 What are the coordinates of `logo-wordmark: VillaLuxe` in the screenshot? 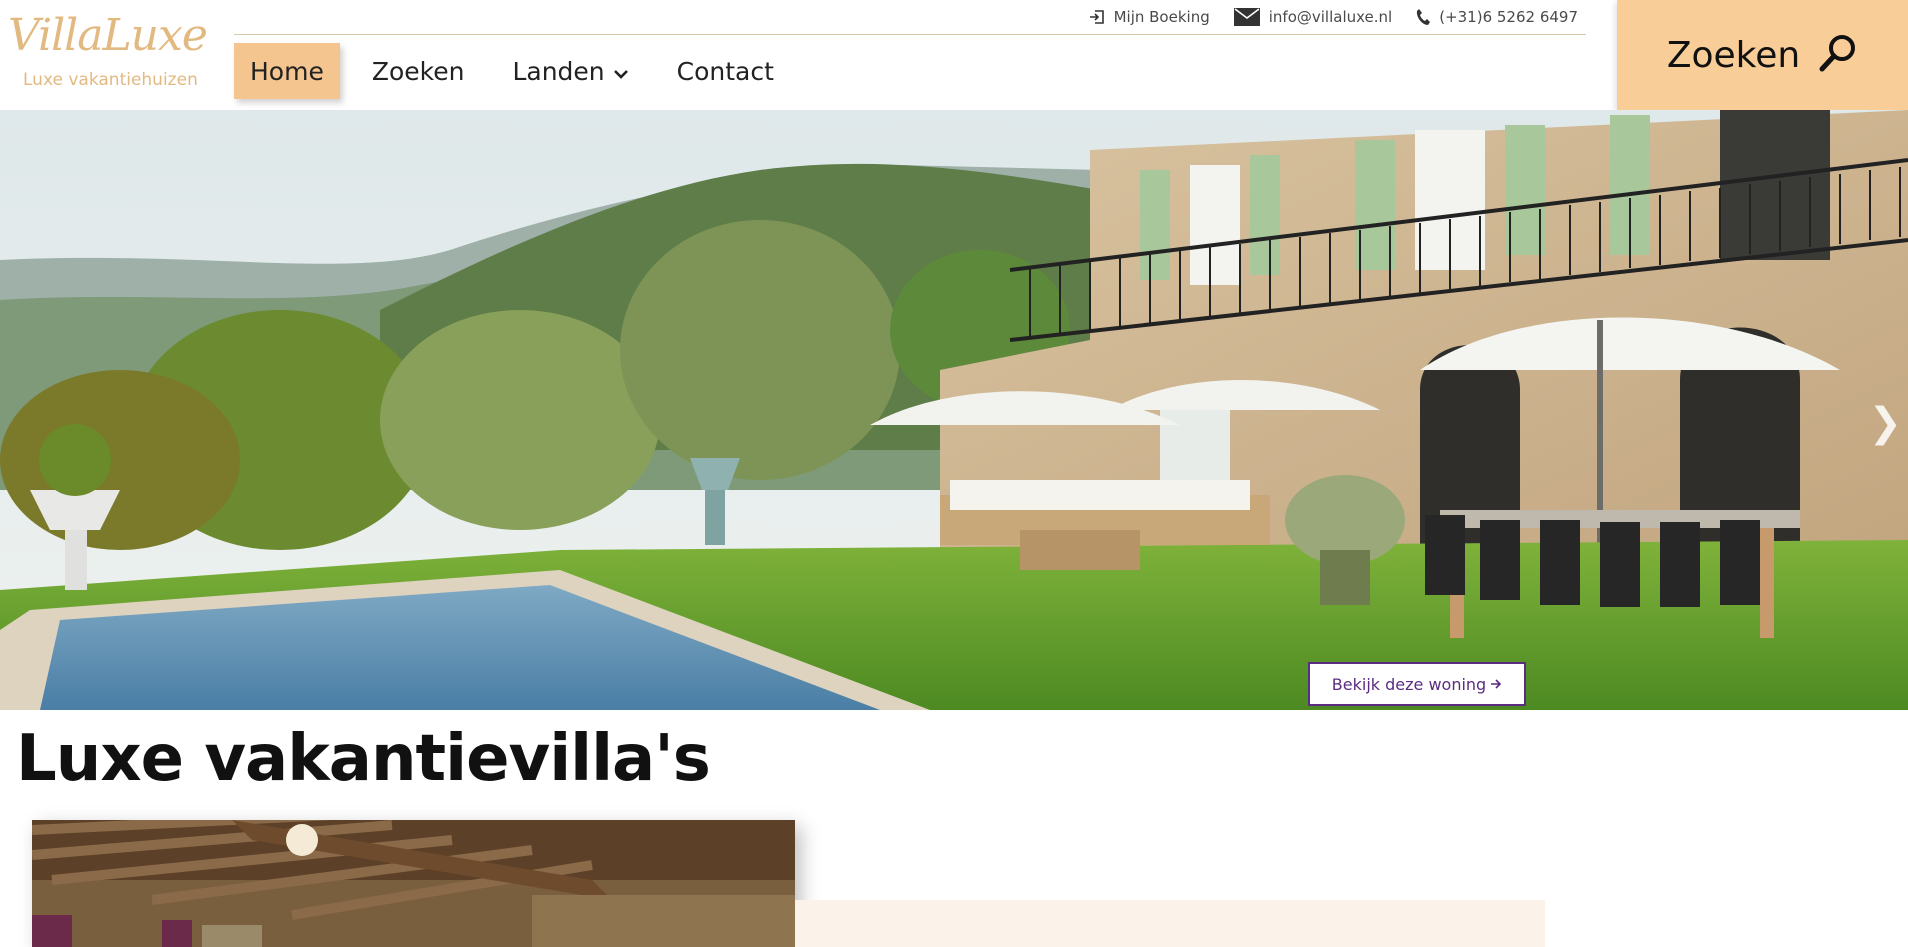 It's located at (108, 35).